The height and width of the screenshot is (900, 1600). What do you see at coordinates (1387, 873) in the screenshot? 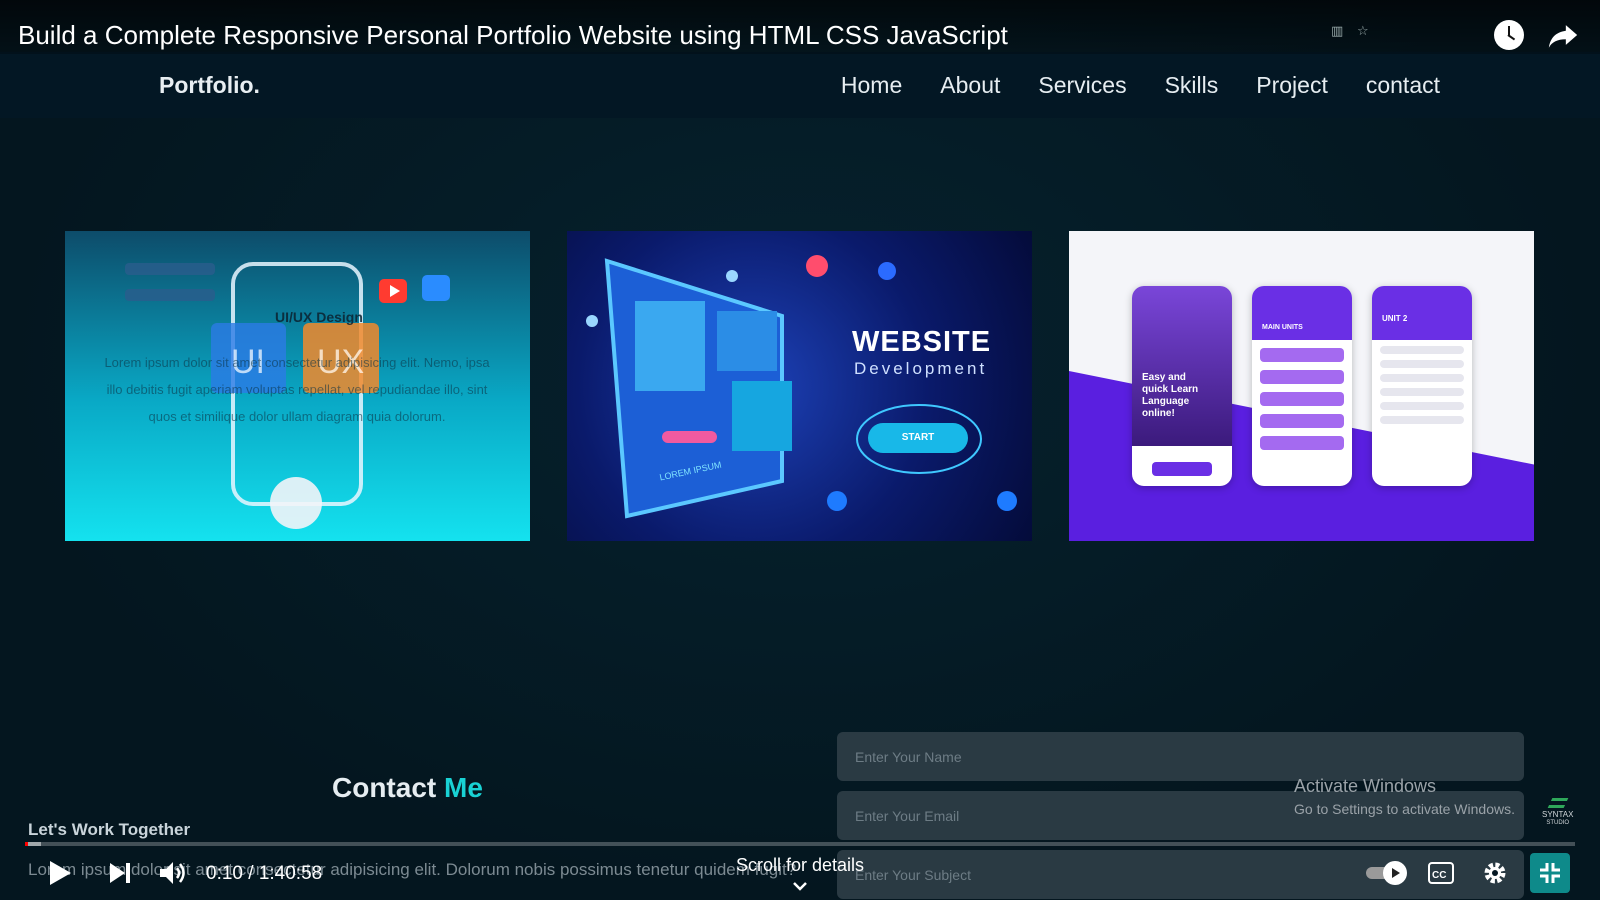
I see `autoplay-toggle` at bounding box center [1387, 873].